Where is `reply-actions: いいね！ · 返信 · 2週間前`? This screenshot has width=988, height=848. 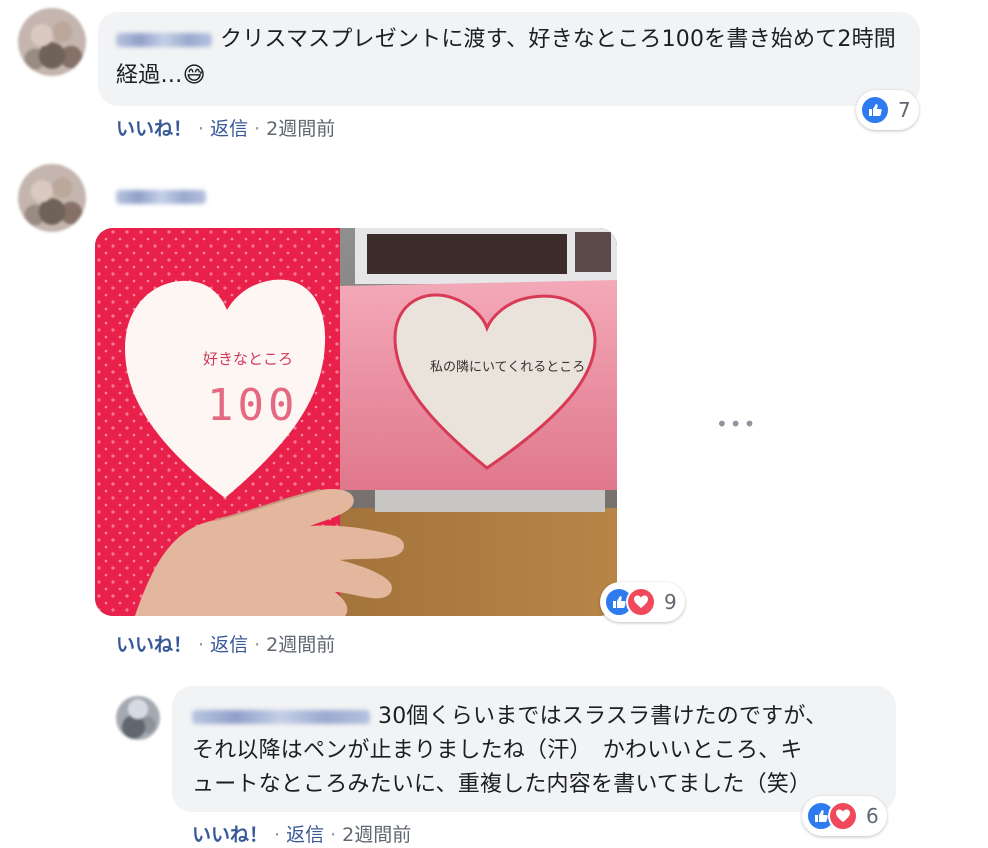 reply-actions: いいね！ · 返信 · 2週間前 is located at coordinates (302, 835).